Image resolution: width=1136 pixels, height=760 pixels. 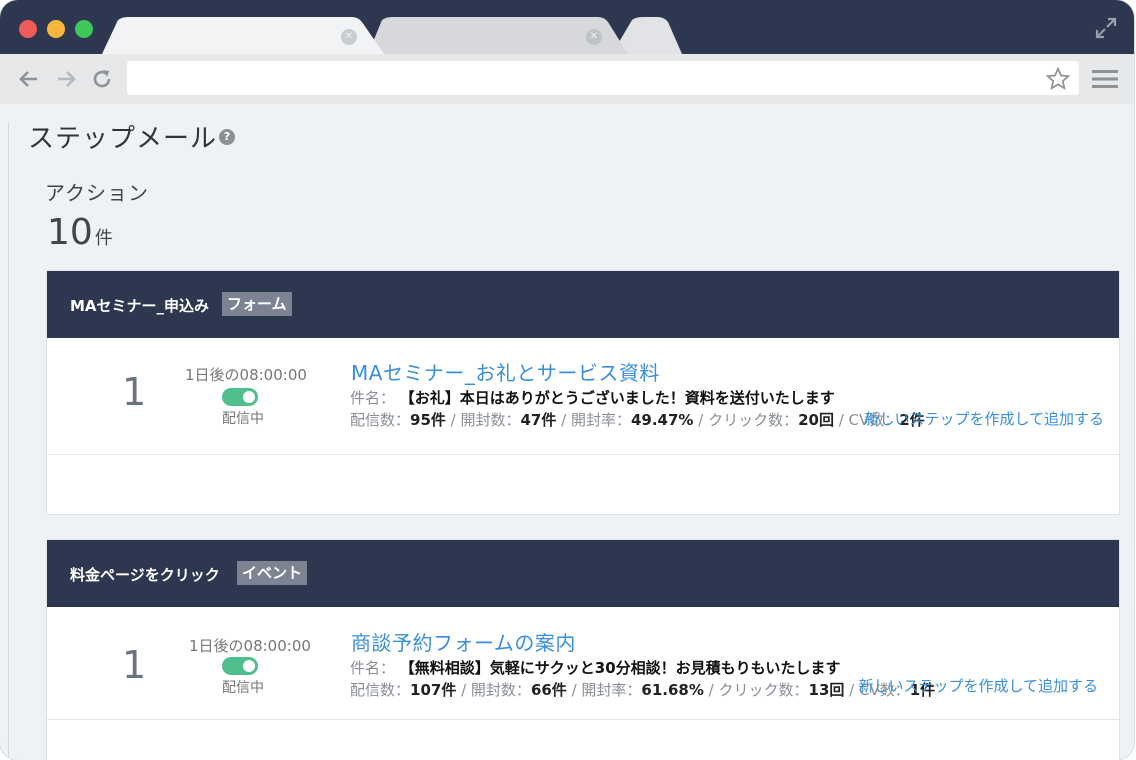 I want to click on address-bar, so click(x=603, y=78).